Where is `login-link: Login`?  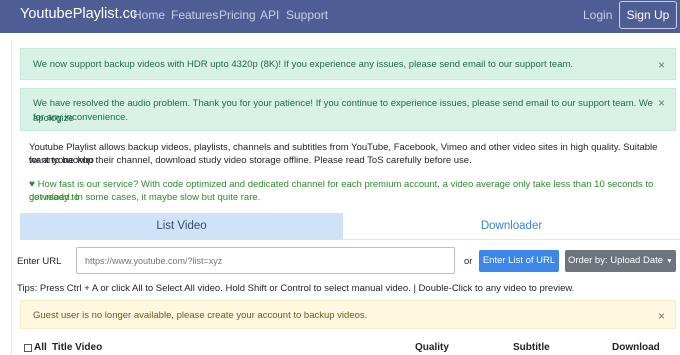
login-link: Login is located at coordinates (597, 15).